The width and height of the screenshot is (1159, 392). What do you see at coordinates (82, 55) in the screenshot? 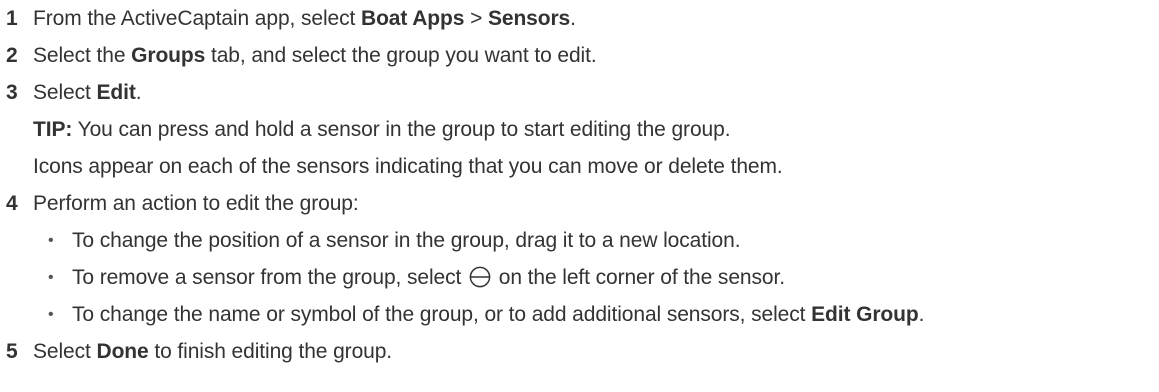
I see `step-text-part: Select the` at bounding box center [82, 55].